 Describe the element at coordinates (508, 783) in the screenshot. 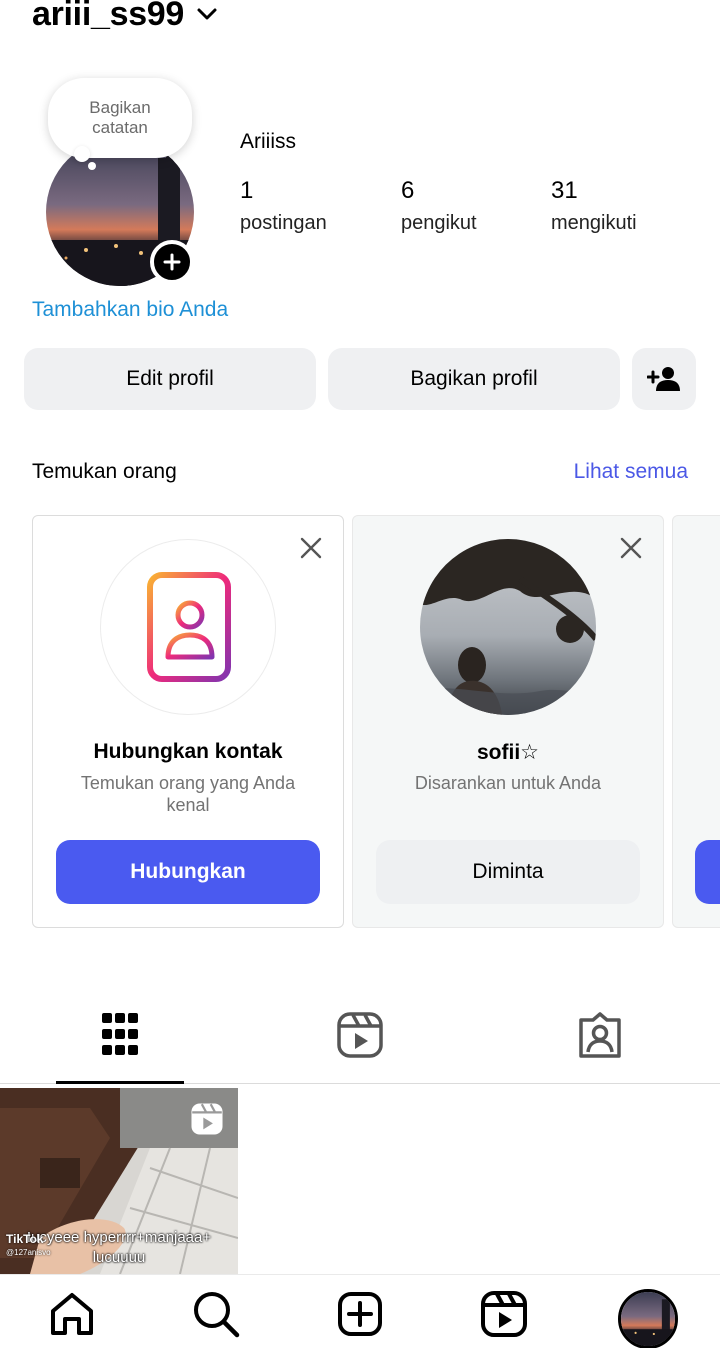

I see `card-subtitle: Disarankan untuk Anda` at that location.